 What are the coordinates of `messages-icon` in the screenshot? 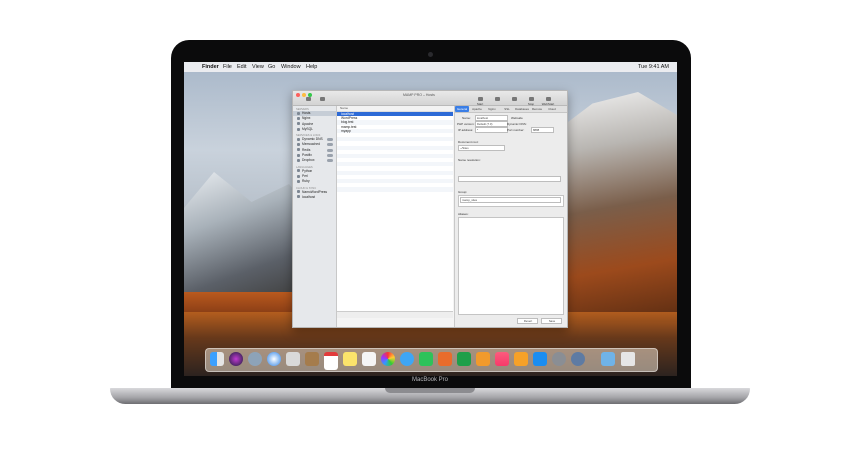 It's located at (407, 359).